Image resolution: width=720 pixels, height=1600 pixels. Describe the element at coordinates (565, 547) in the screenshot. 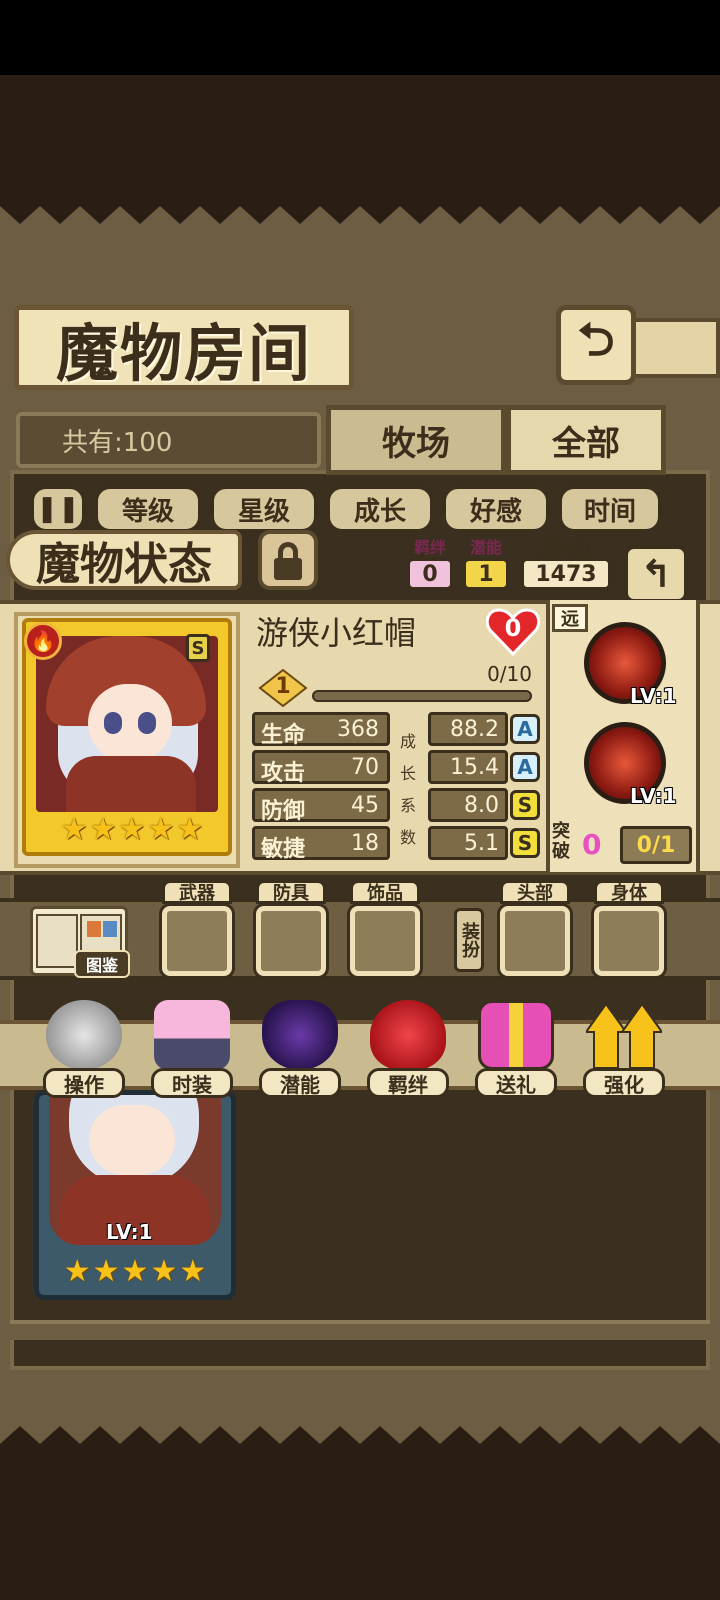

I see `power-label: 战斗力` at that location.